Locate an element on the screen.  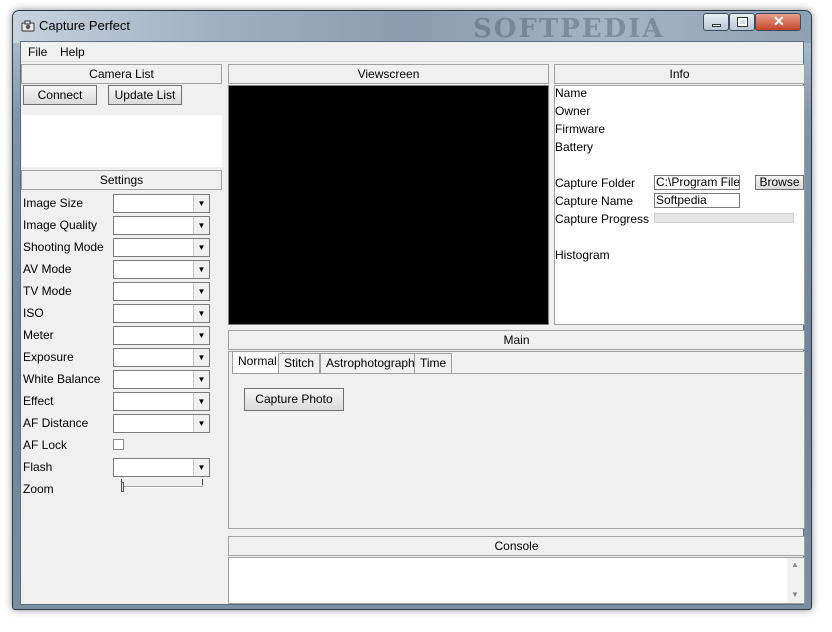
firmware-label: Firmware is located at coordinates (580, 129).